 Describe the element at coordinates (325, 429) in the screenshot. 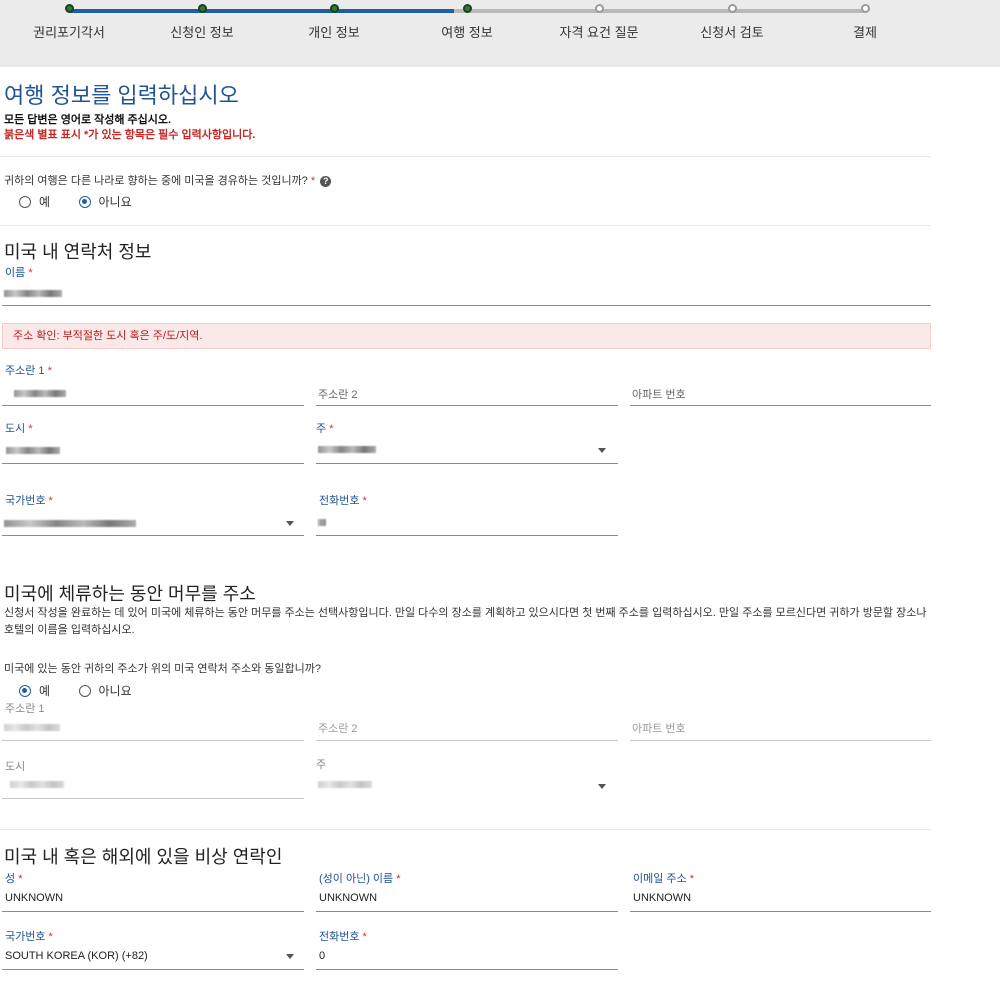

I see `field-label: 주 *` at that location.